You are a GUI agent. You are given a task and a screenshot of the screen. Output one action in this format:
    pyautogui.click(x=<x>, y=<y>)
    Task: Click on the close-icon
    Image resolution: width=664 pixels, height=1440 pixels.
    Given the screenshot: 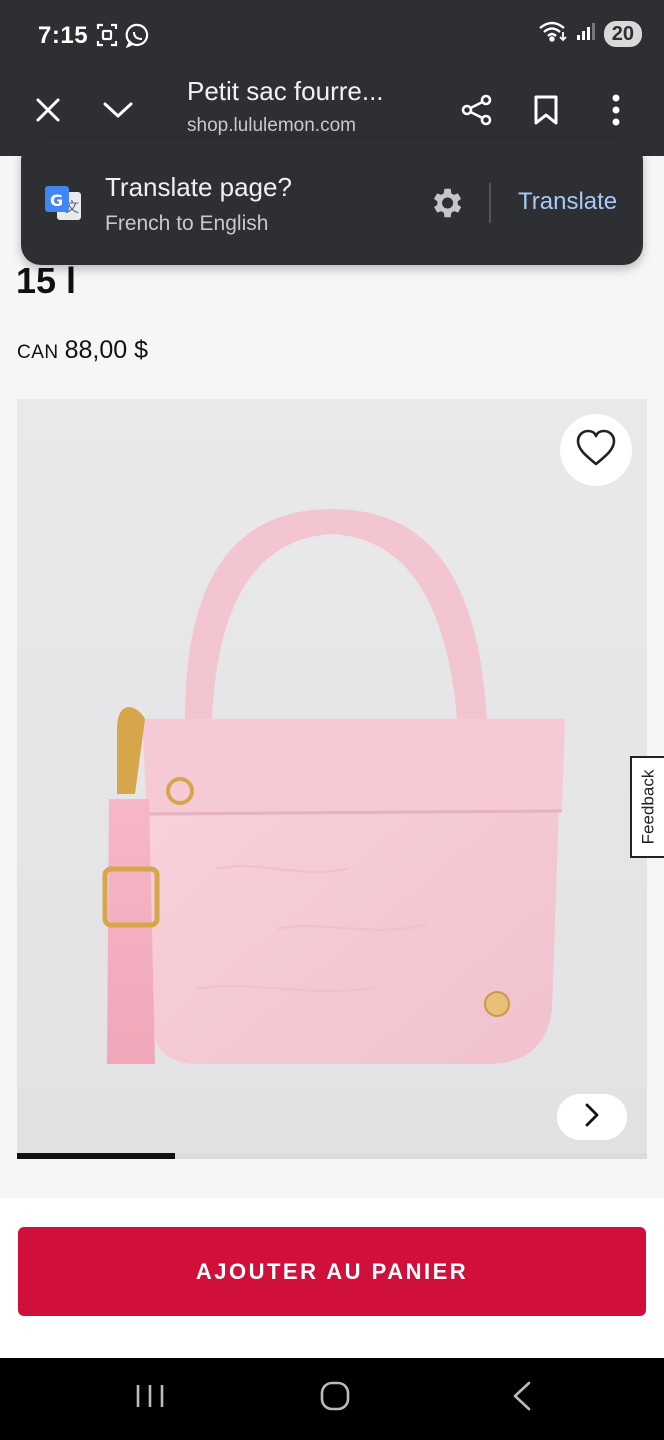 What is the action you would take?
    pyautogui.click(x=48, y=112)
    